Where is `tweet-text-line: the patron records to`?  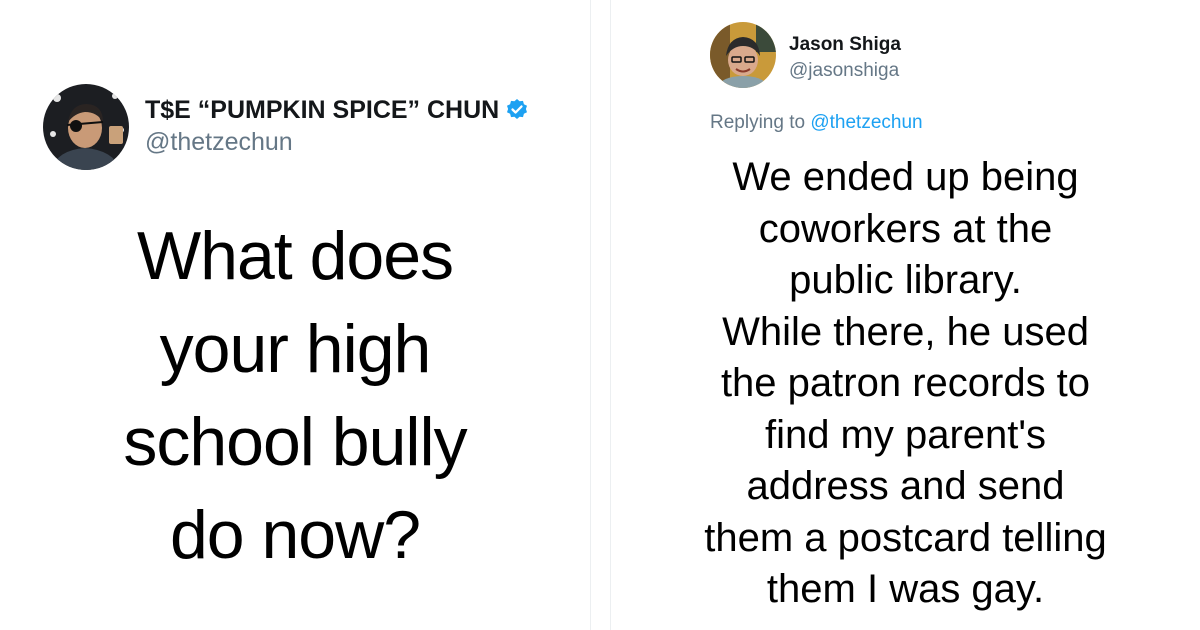 tweet-text-line: the patron records to is located at coordinates (905, 383).